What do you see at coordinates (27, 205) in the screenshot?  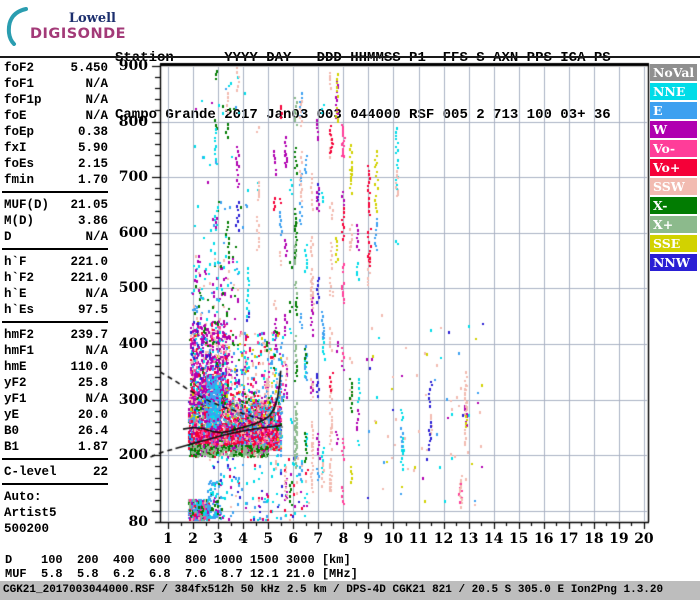 I see `param-label: MUF(D)` at bounding box center [27, 205].